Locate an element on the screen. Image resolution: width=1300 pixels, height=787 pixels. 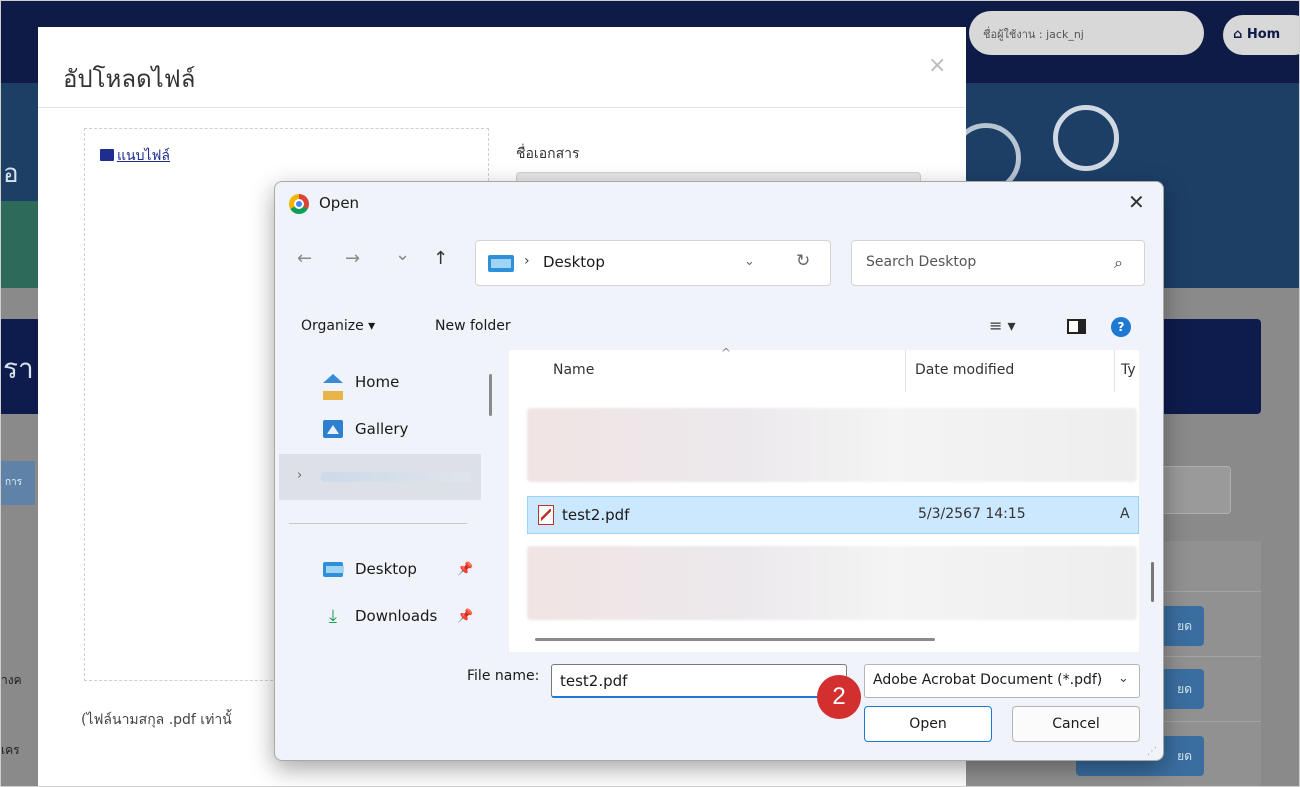
sort-ascending-icon: ^ is located at coordinates (726, 353).